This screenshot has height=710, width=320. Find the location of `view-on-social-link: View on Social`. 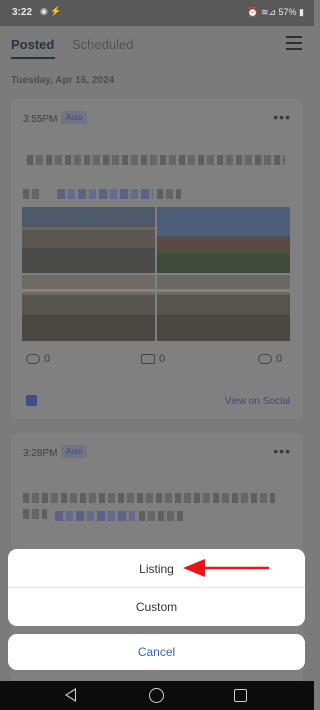

view-on-social-link: View on Social is located at coordinates (257, 401).